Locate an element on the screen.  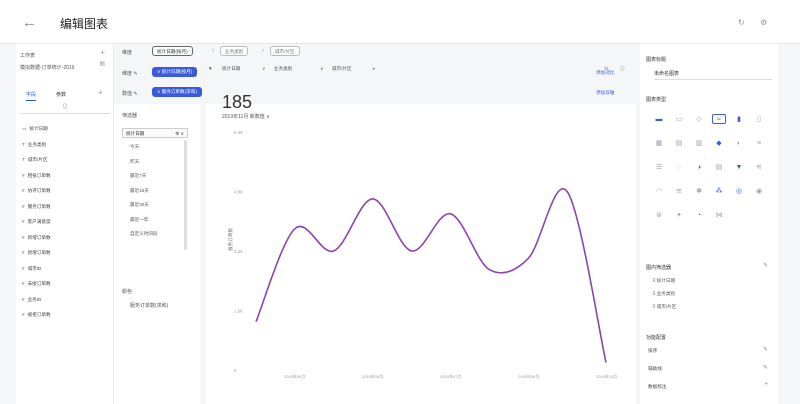
filter-scrollbar is located at coordinates (185, 195).